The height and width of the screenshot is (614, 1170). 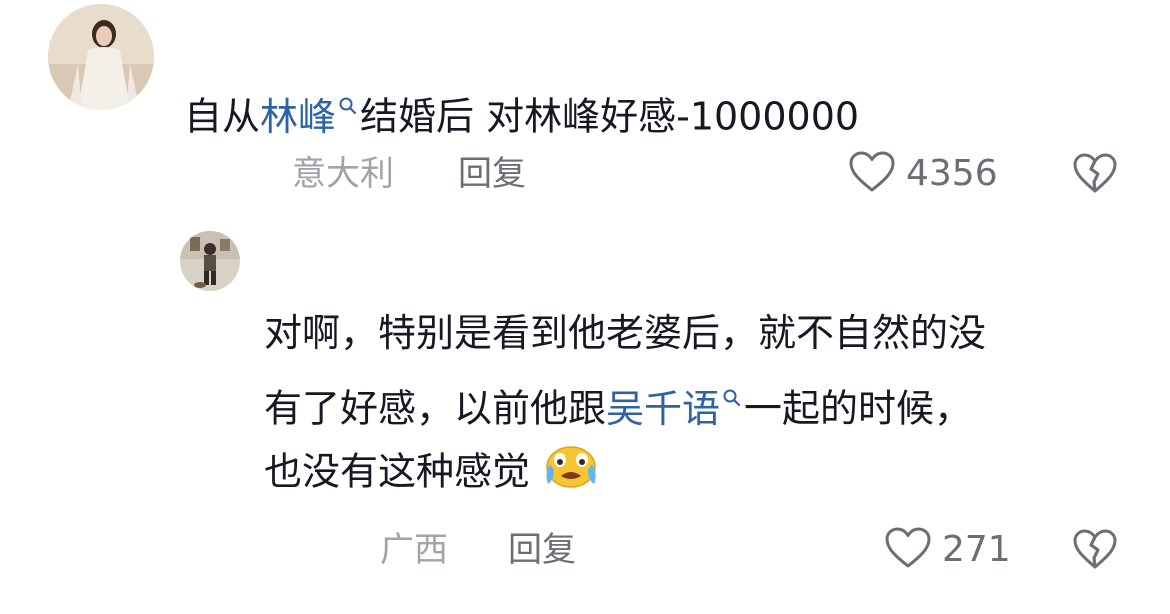 What do you see at coordinates (397, 471) in the screenshot?
I see `comment-2-text-part: 也没有这种感觉` at bounding box center [397, 471].